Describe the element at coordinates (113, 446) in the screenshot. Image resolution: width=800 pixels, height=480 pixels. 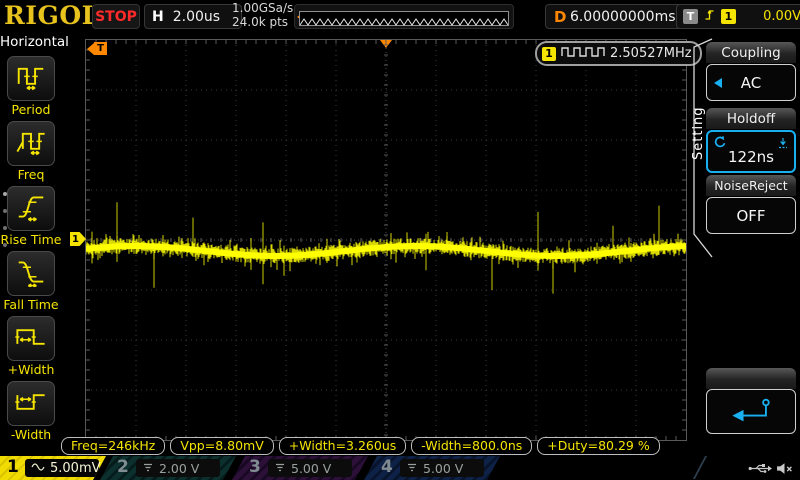
I see `measurement-freq: Freq=246kHz` at that location.